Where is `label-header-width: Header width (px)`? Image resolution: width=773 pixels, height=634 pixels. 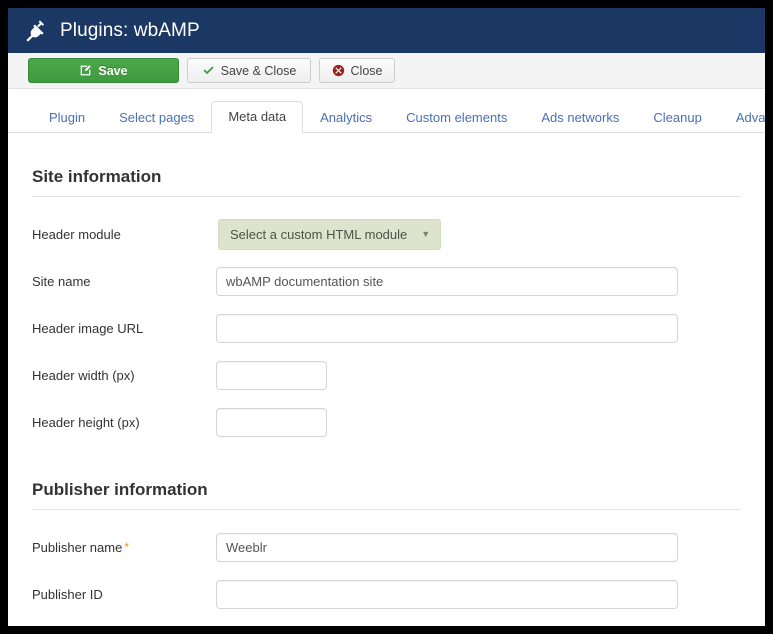
label-header-width: Header width (px) is located at coordinates (83, 375).